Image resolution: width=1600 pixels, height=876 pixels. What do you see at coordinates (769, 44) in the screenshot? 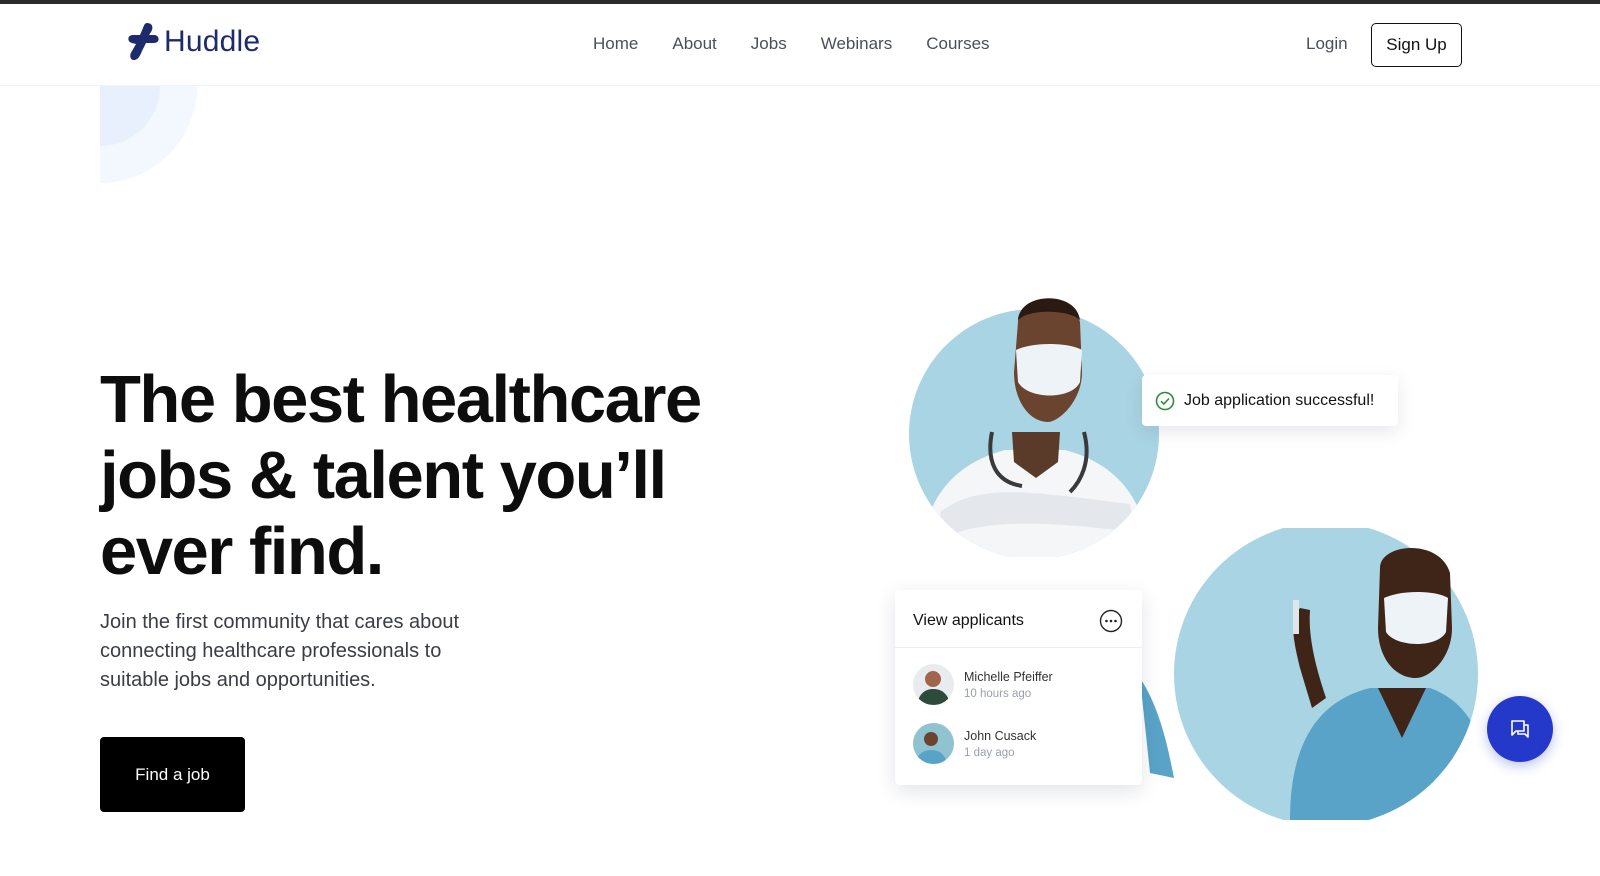
I see `nav-jobs: Jobs` at bounding box center [769, 44].